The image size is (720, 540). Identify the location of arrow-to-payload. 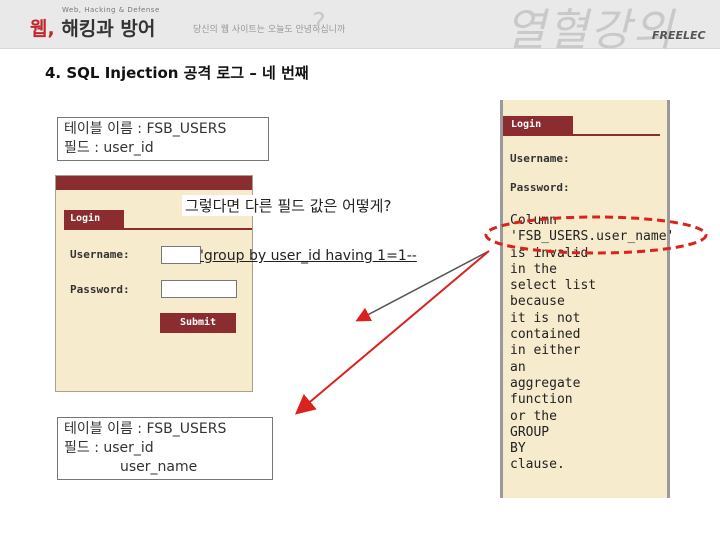
(422, 286).